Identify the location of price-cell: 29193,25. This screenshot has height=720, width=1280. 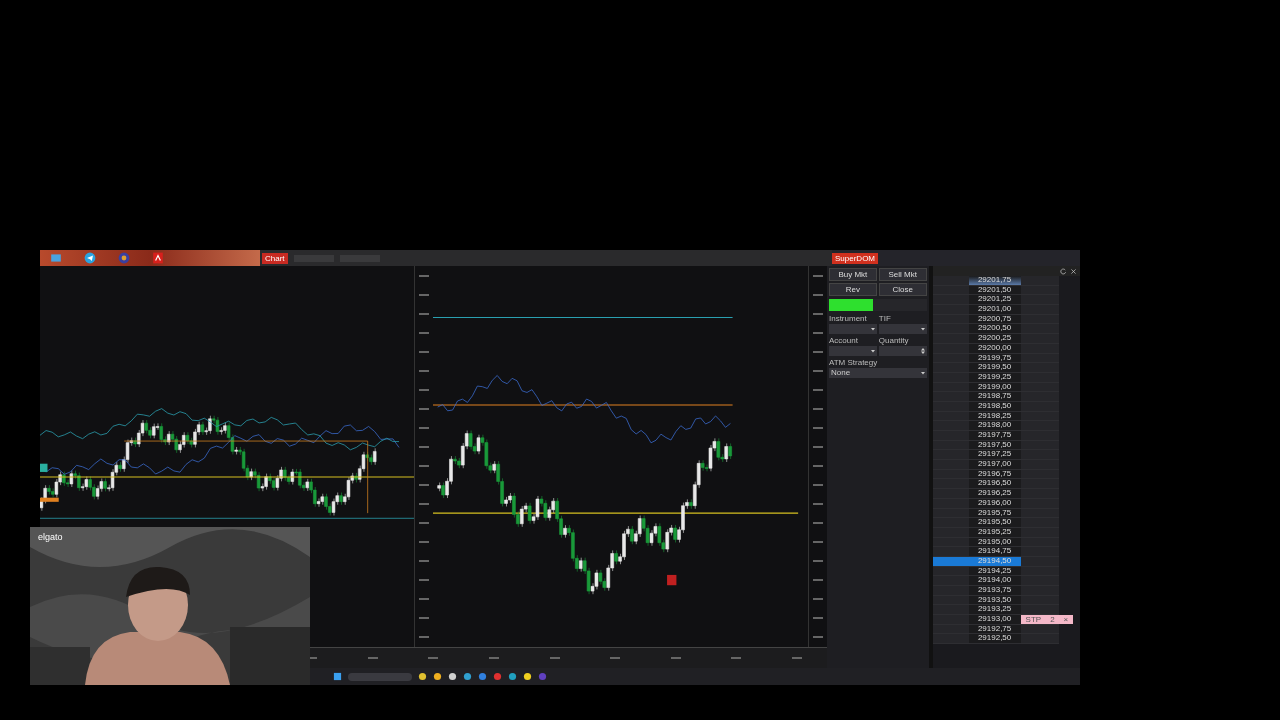
(994, 610).